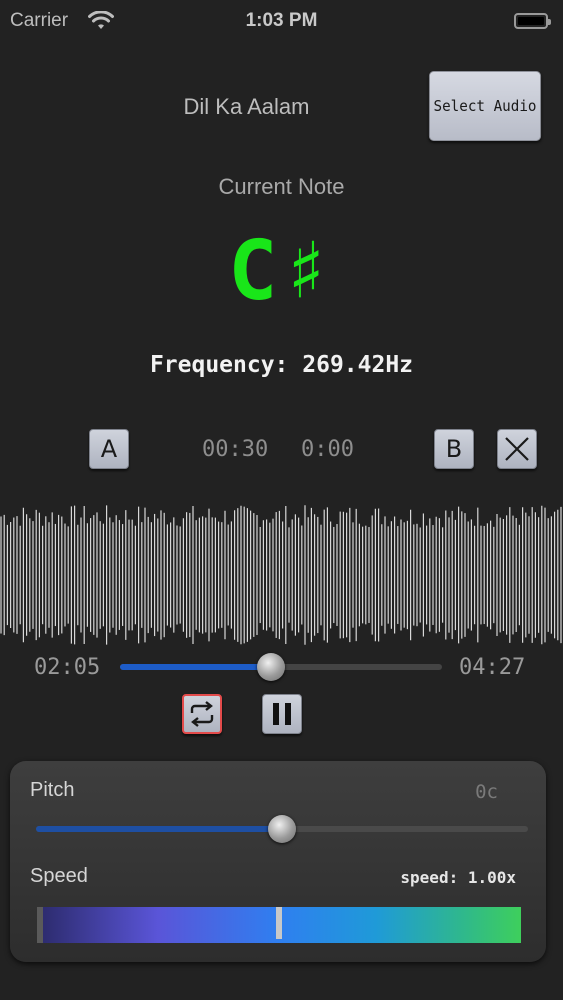 The width and height of the screenshot is (563, 1000). Describe the element at coordinates (67, 667) in the screenshot. I see `elapsed-time: 02:05` at that location.